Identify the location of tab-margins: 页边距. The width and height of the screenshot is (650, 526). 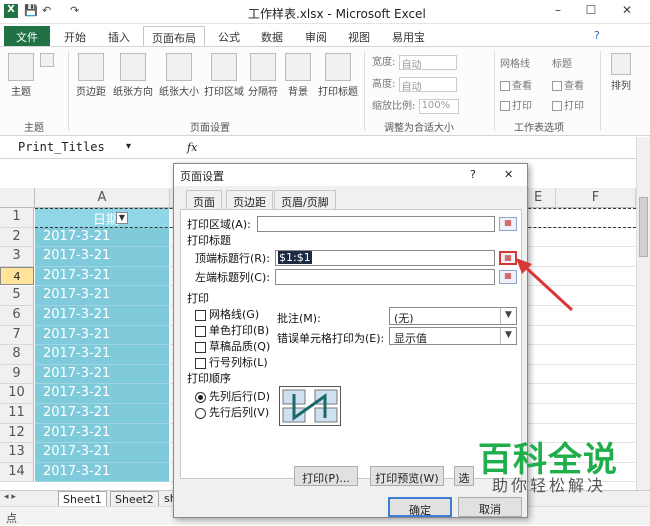
(249, 200).